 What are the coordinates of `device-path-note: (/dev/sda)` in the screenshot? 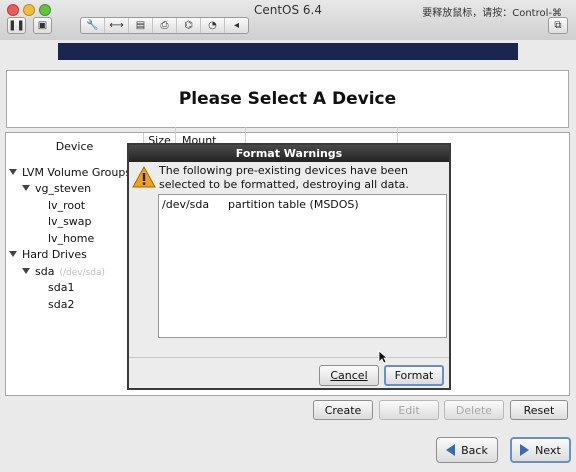 It's located at (82, 273).